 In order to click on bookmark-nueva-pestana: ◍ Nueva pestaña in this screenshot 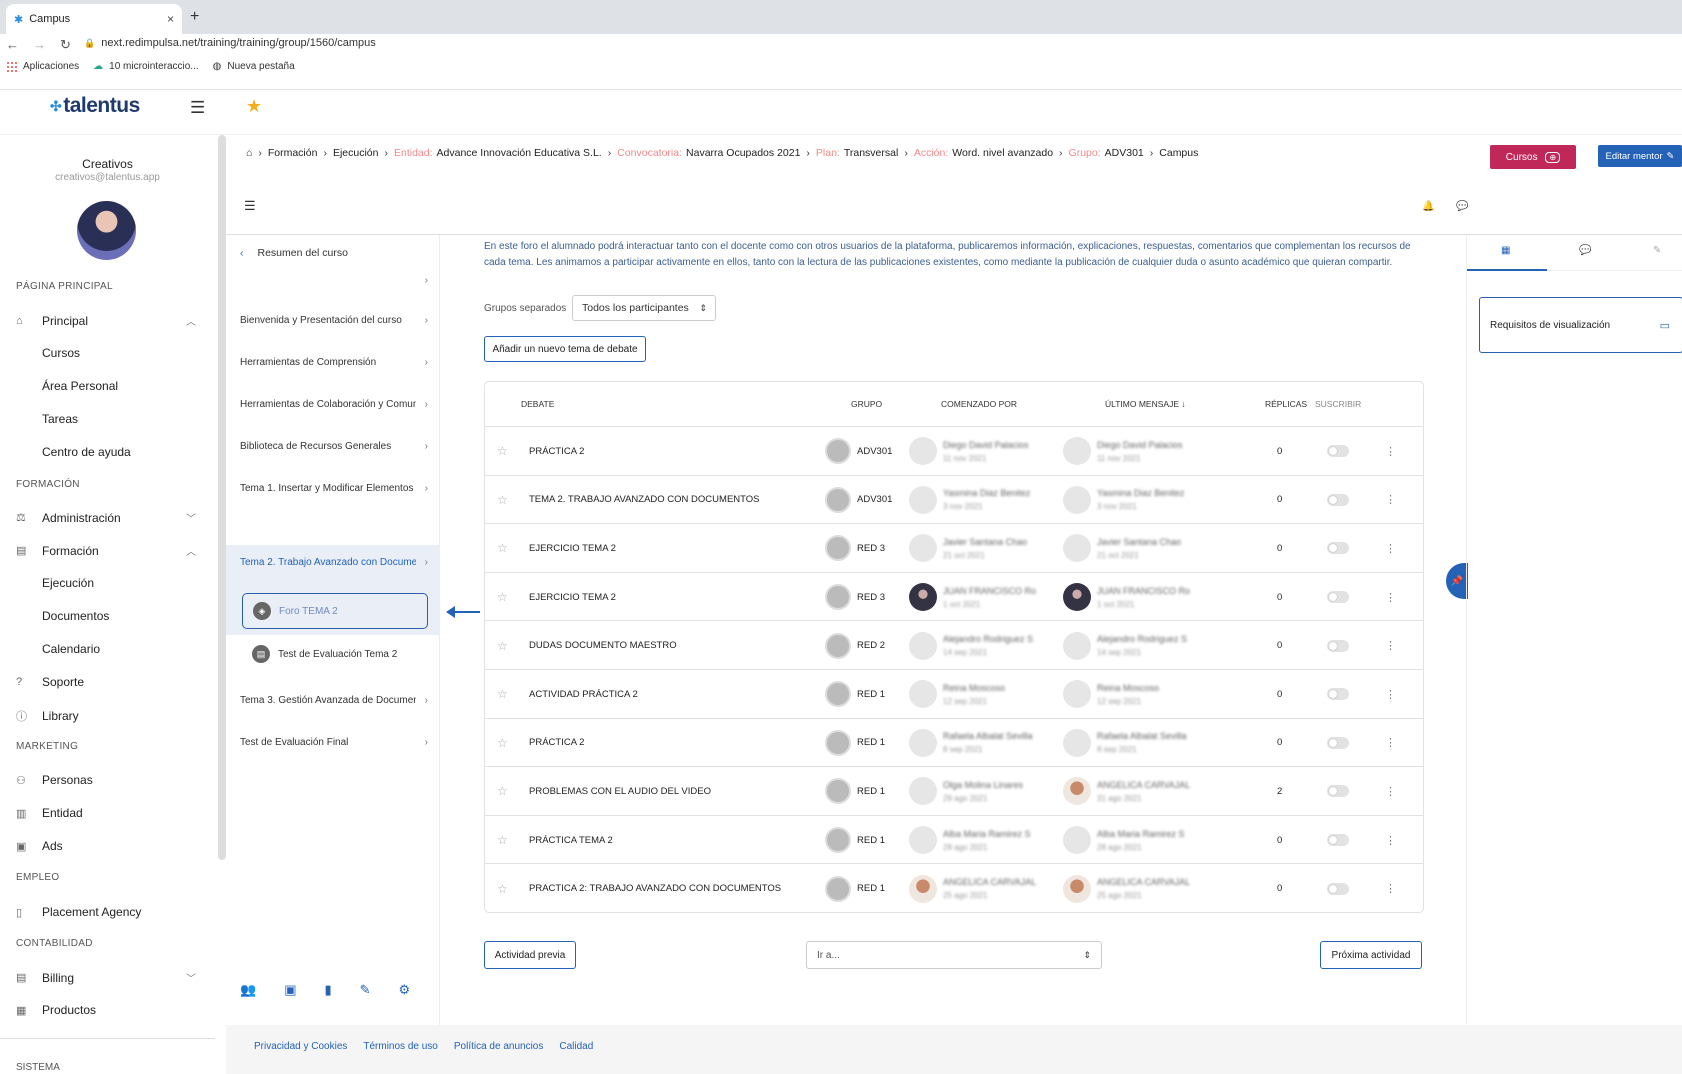, I will do `click(254, 66)`.